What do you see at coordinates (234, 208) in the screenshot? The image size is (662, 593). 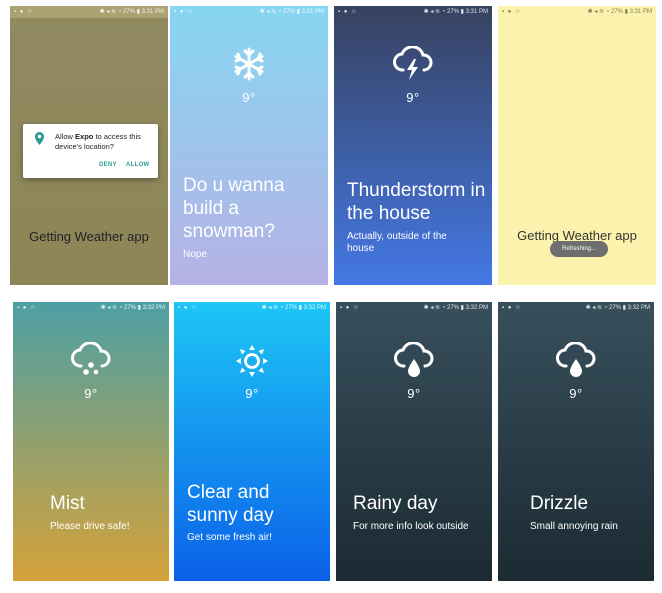 I see `weather-title: Do u wanna build a snowman?` at bounding box center [234, 208].